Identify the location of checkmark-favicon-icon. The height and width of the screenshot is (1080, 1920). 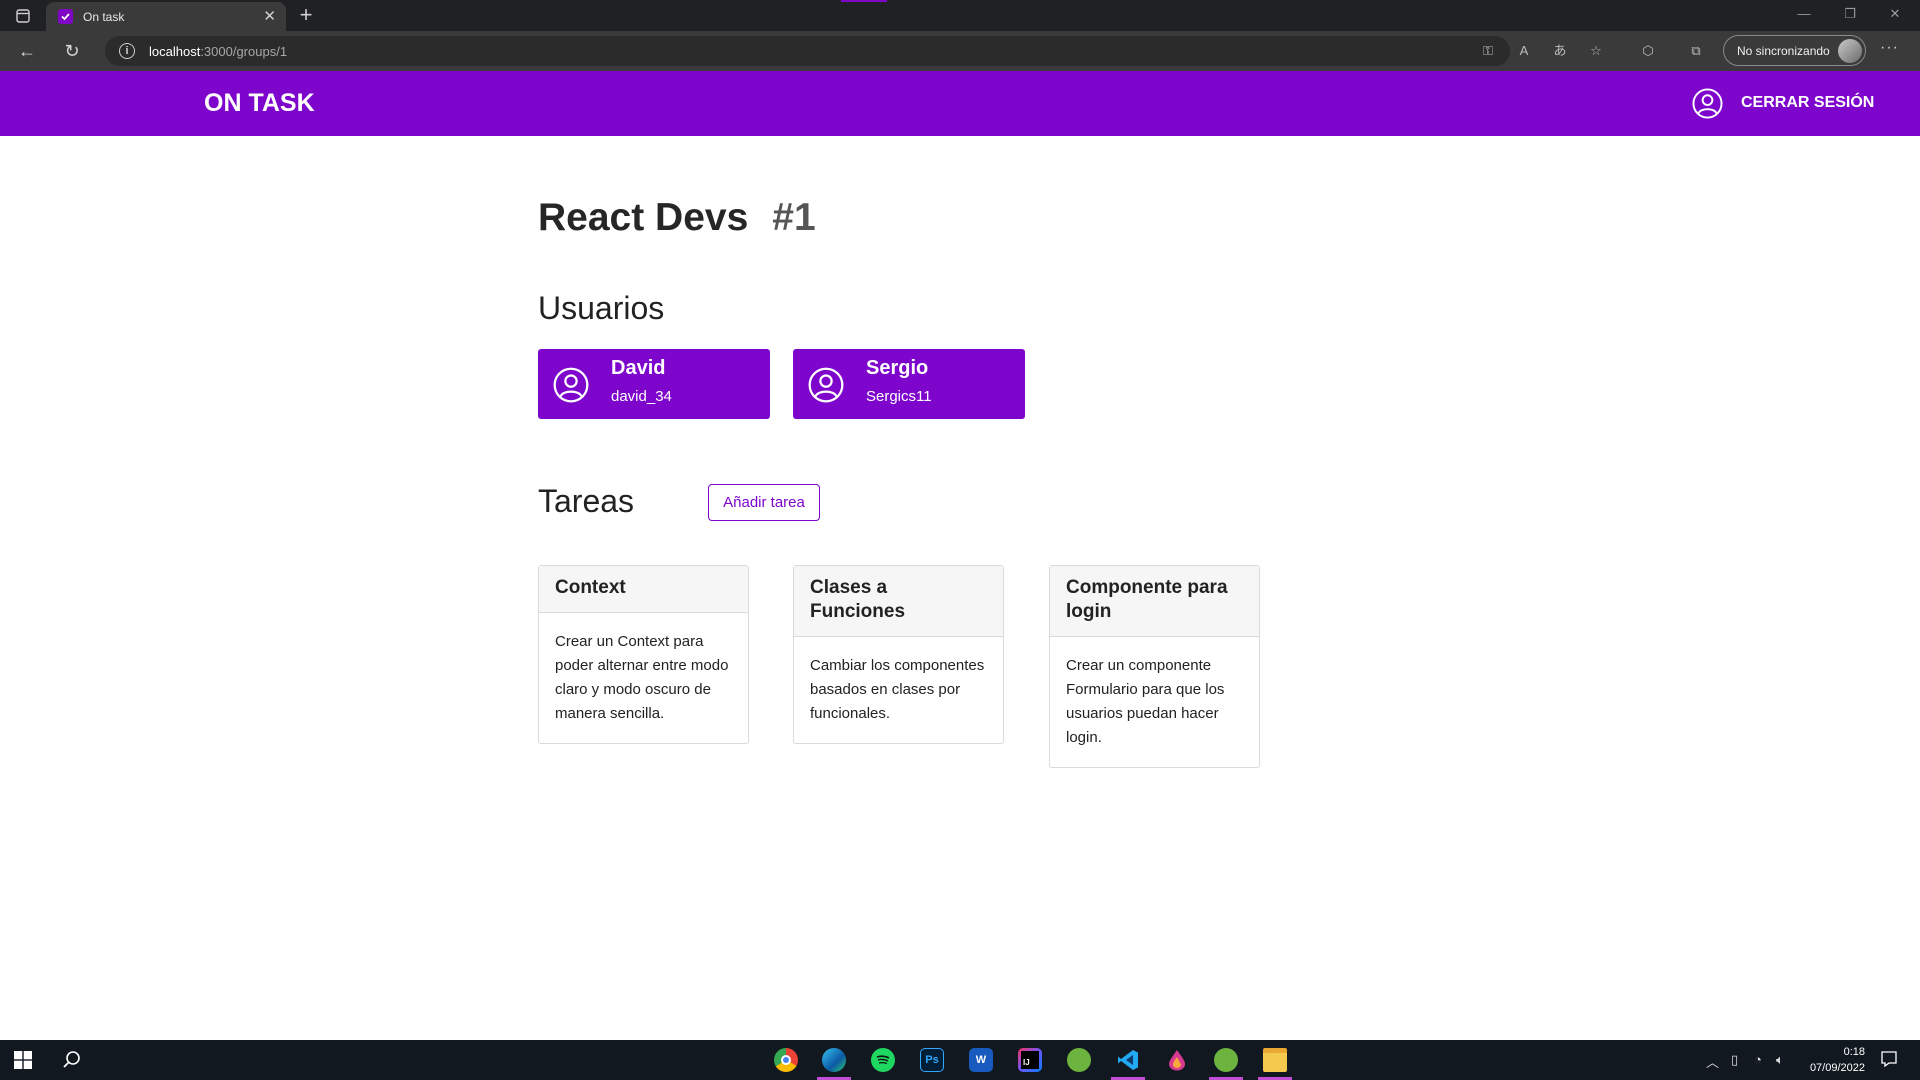
(65, 16).